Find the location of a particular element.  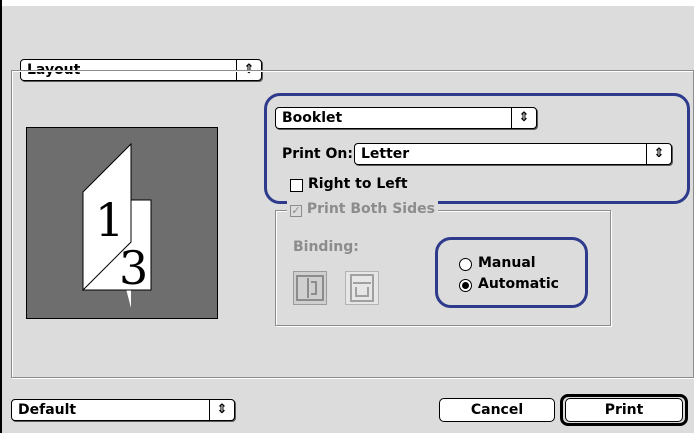

print-both-sides-header: ✓ Print Both Sides is located at coordinates (362, 209).